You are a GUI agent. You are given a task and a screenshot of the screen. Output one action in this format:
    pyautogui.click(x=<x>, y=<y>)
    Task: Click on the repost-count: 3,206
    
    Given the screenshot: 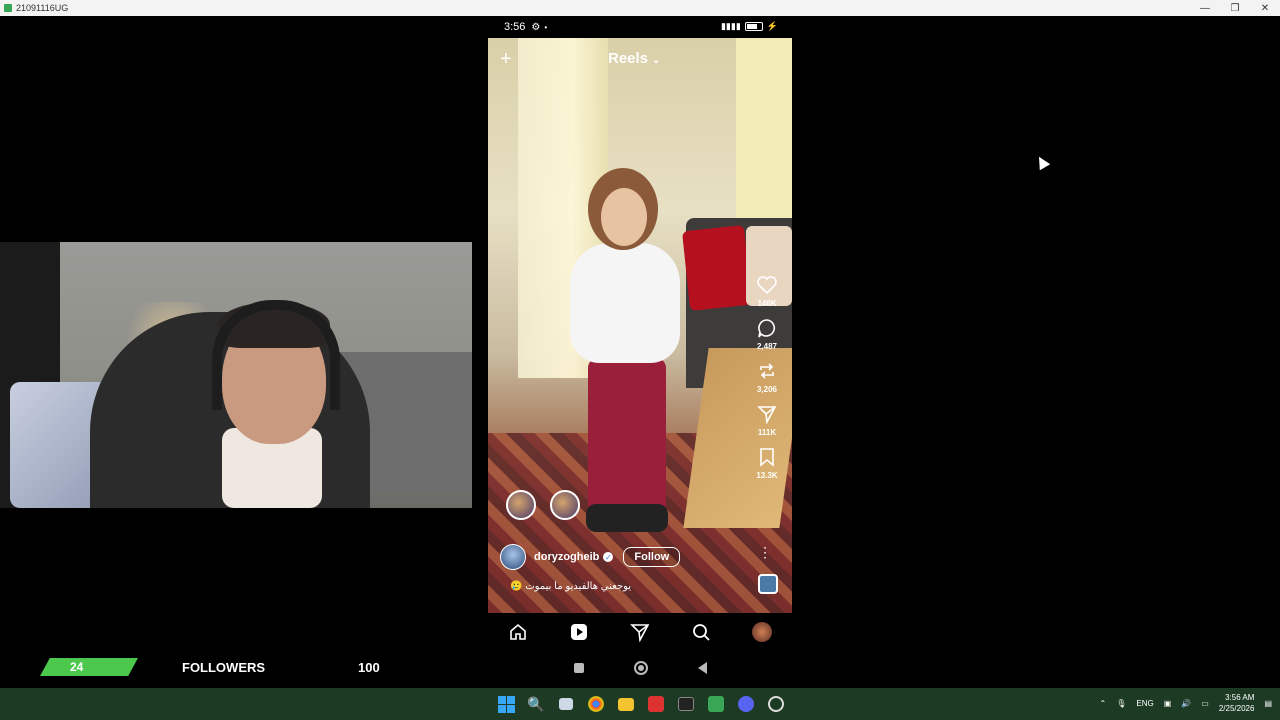 What is the action you would take?
    pyautogui.click(x=767, y=389)
    